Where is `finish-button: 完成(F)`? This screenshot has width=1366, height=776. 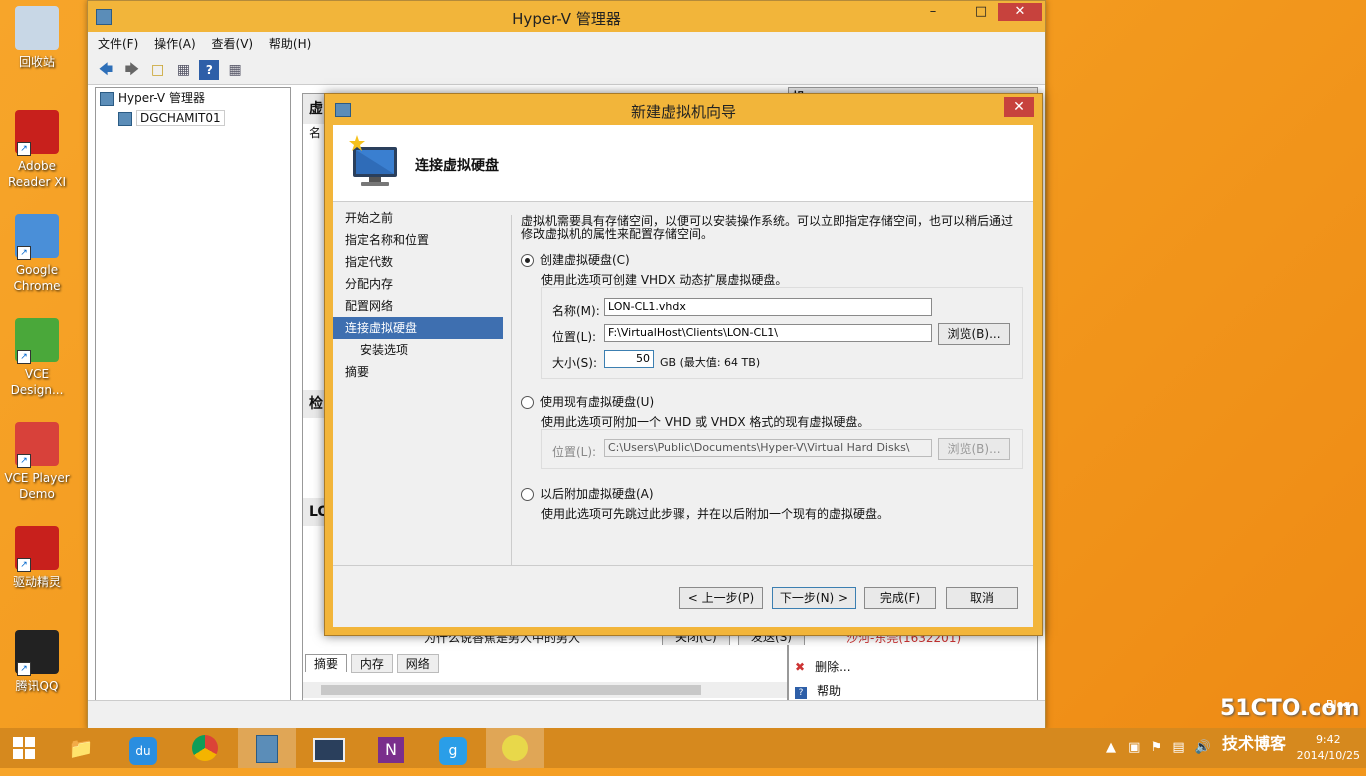
finish-button: 完成(F) is located at coordinates (900, 598).